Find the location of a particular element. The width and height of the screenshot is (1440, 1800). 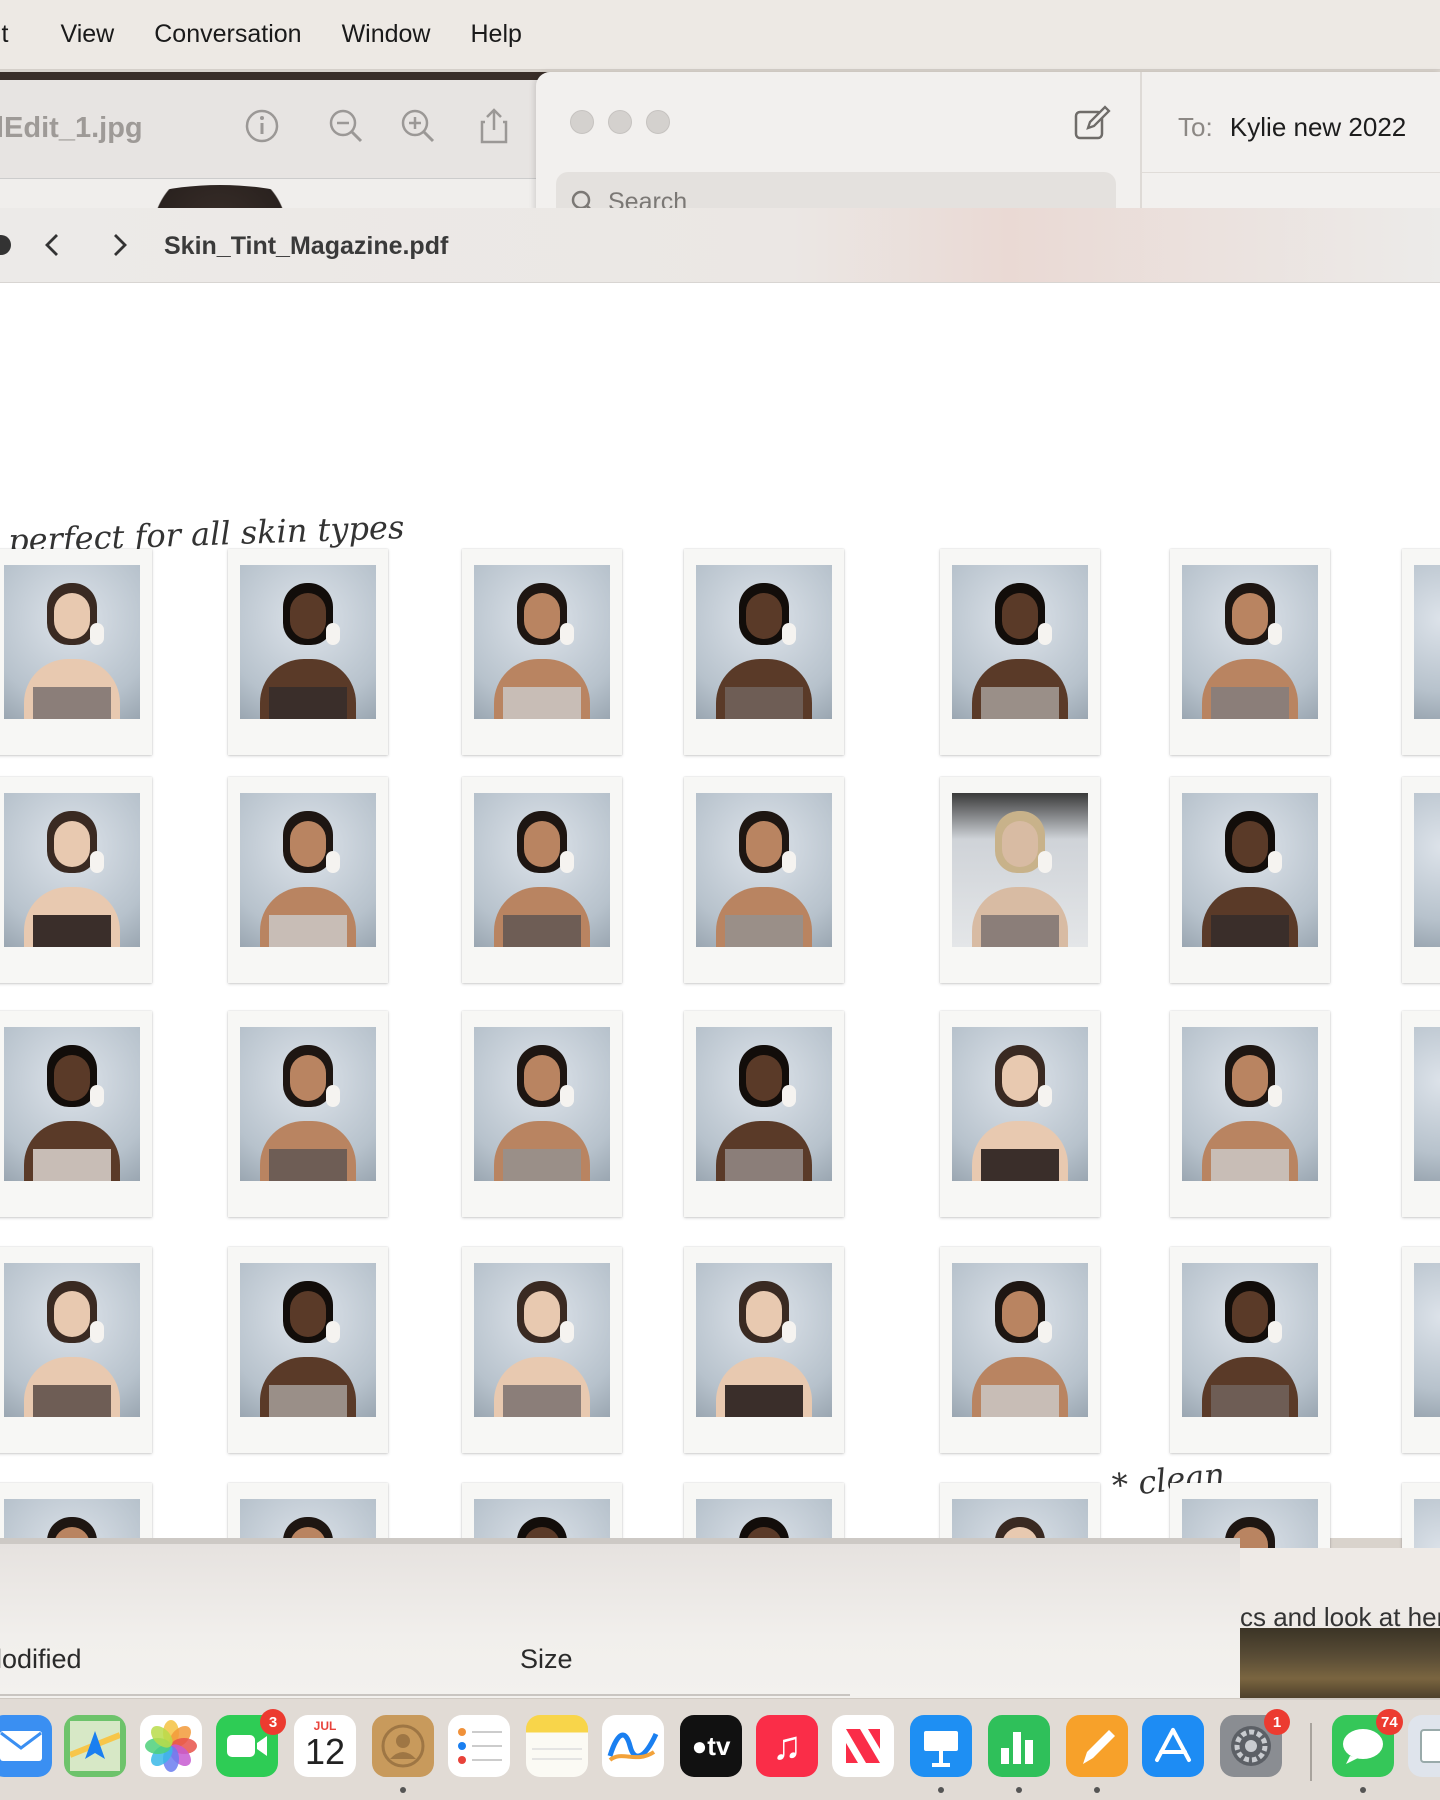

numbers-icon is located at coordinates (1019, 1746).